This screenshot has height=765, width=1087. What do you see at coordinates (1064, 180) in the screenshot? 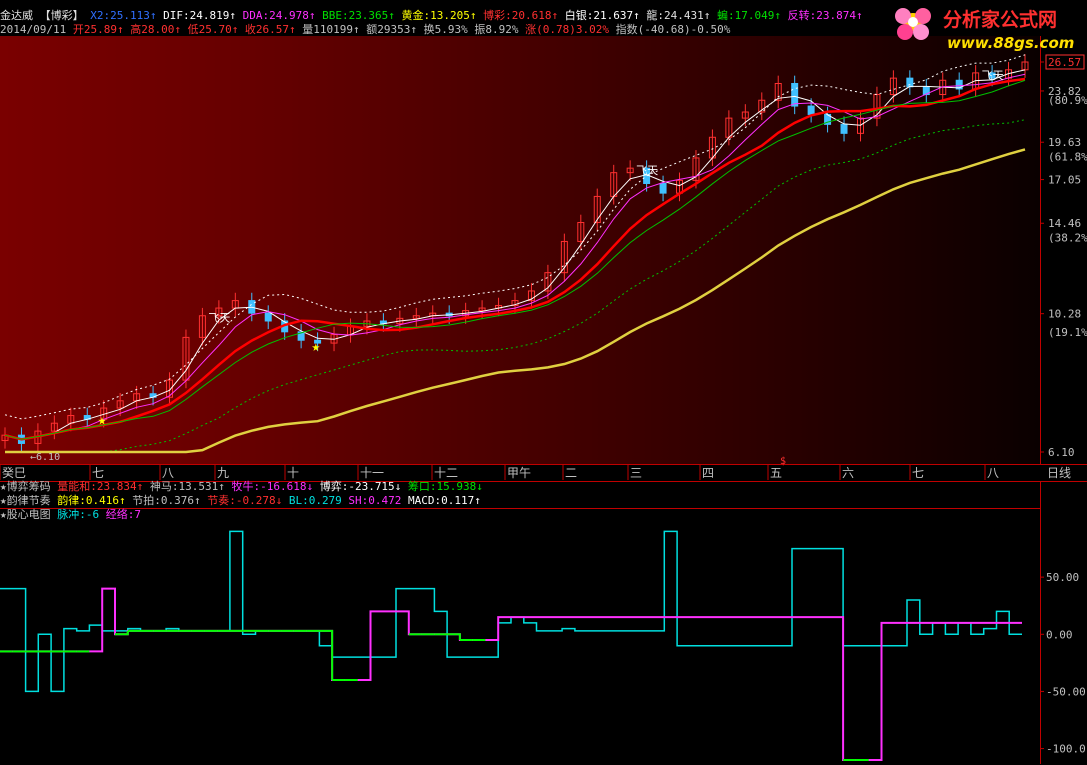
I see `price-axis-label: 17.05` at bounding box center [1064, 180].